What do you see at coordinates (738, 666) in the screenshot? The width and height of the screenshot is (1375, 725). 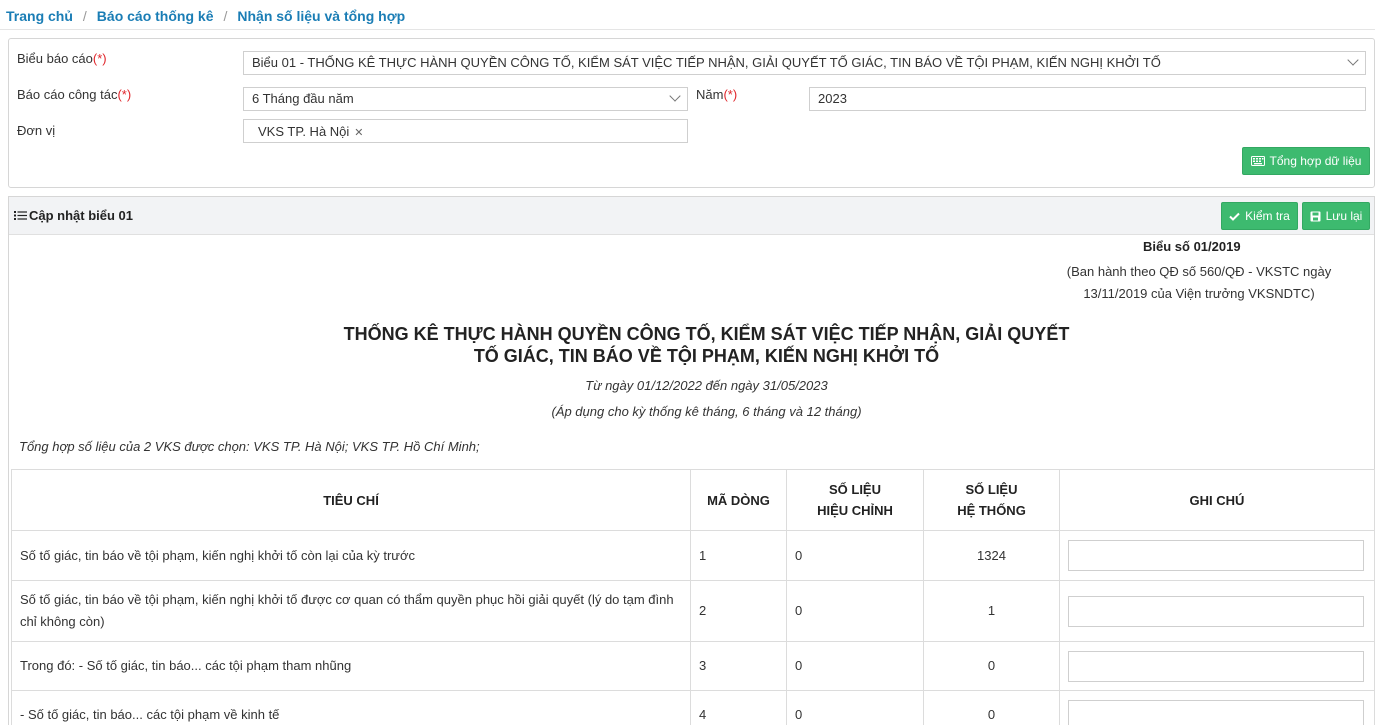 I see `row-code-cell: 3` at bounding box center [738, 666].